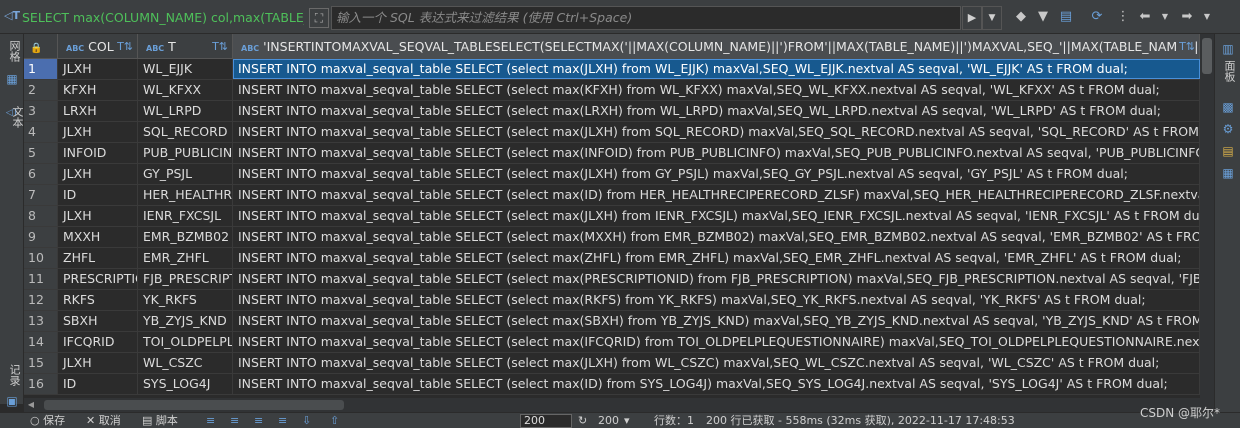  I want to click on back-dropdown-icon: ▼, so click(1165, 17).